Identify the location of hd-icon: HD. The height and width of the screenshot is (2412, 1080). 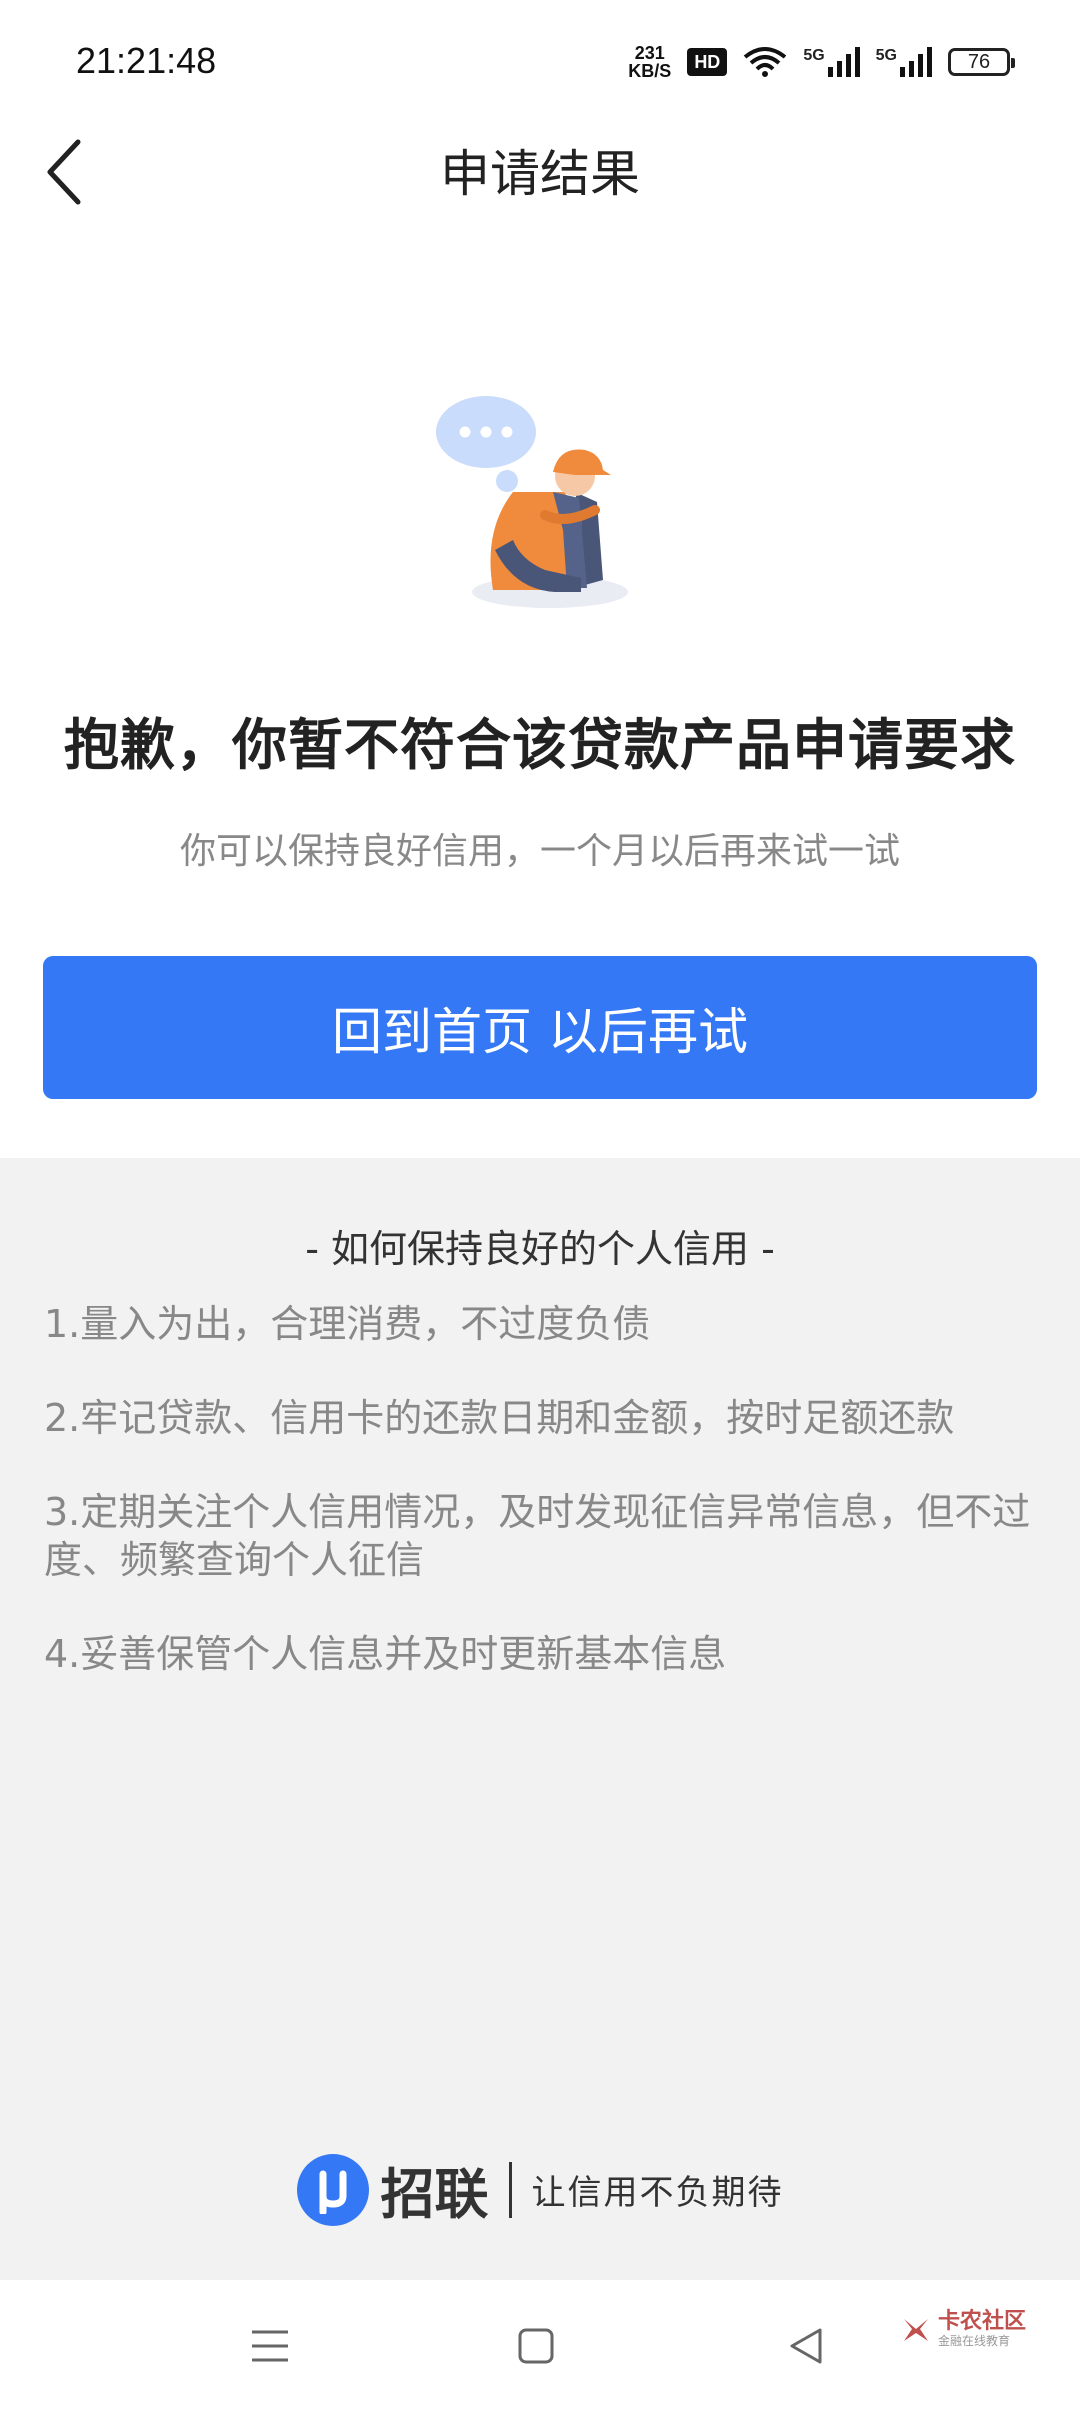
(707, 62).